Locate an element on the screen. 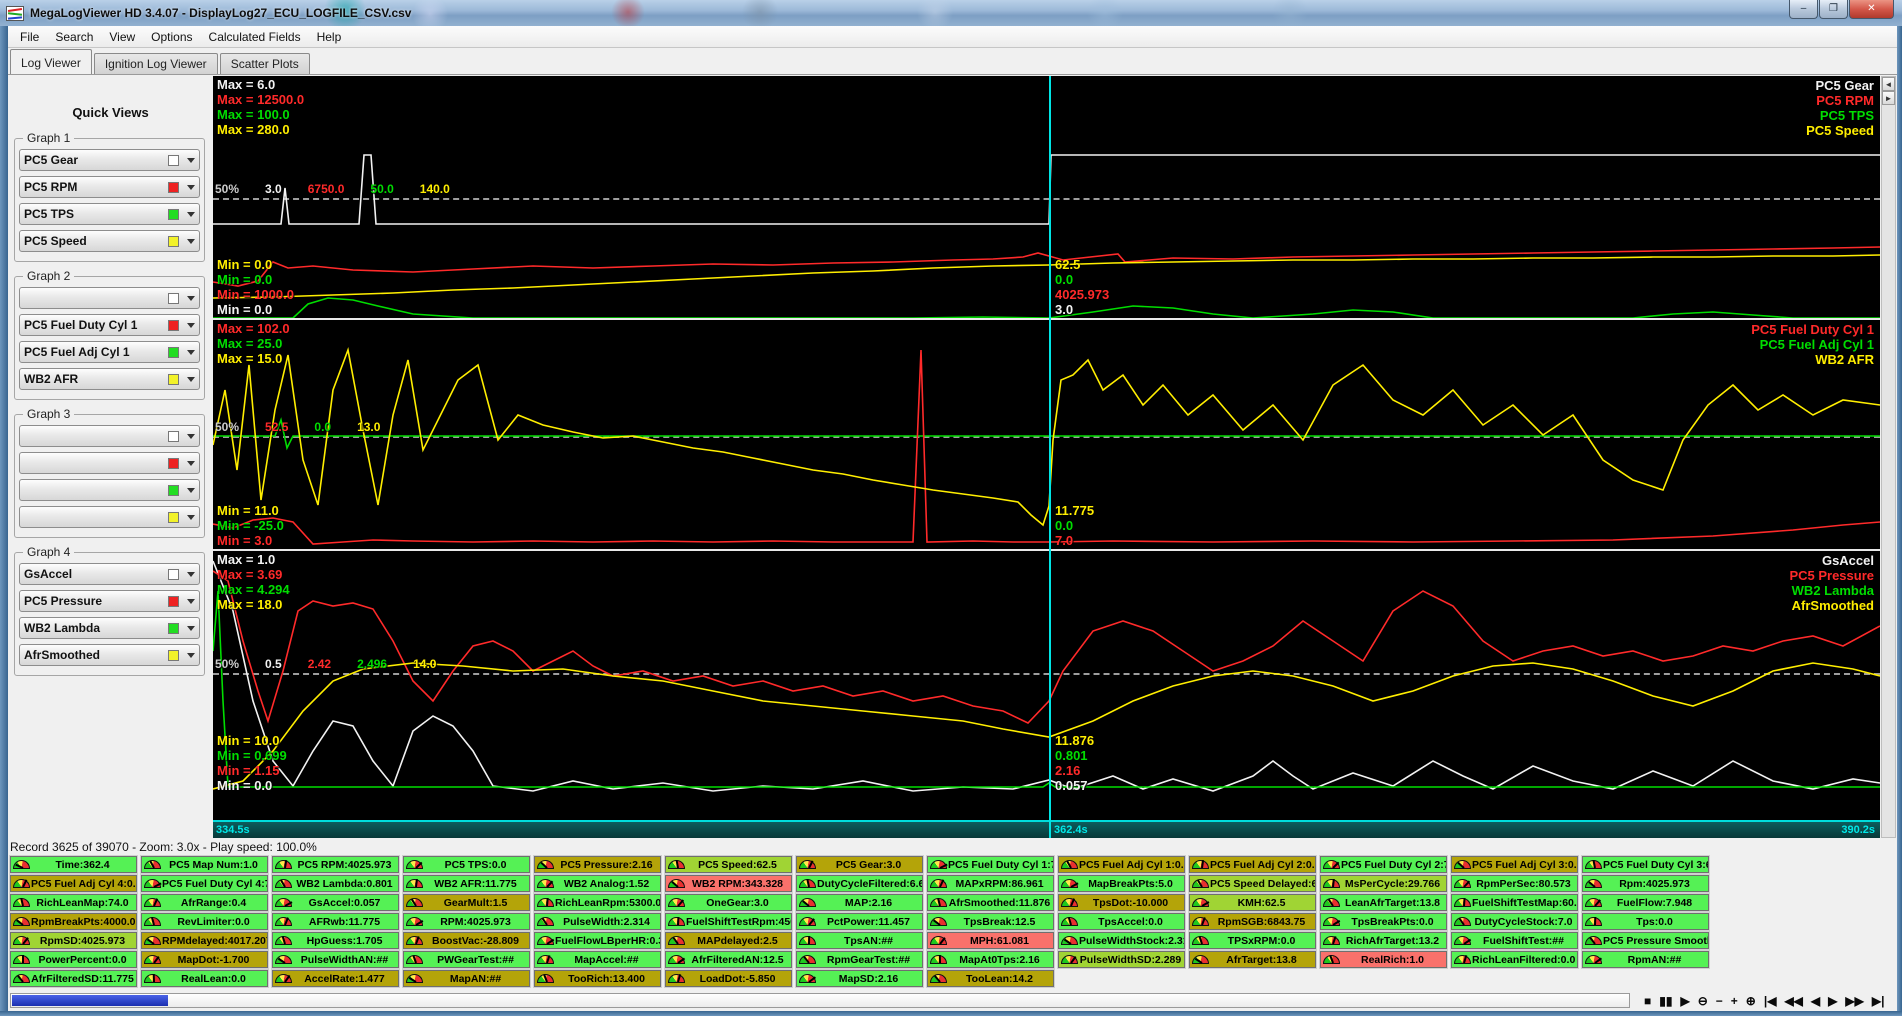 The width and height of the screenshot is (1902, 1016). gauge-cell: PWGearTest:## is located at coordinates (466, 959).